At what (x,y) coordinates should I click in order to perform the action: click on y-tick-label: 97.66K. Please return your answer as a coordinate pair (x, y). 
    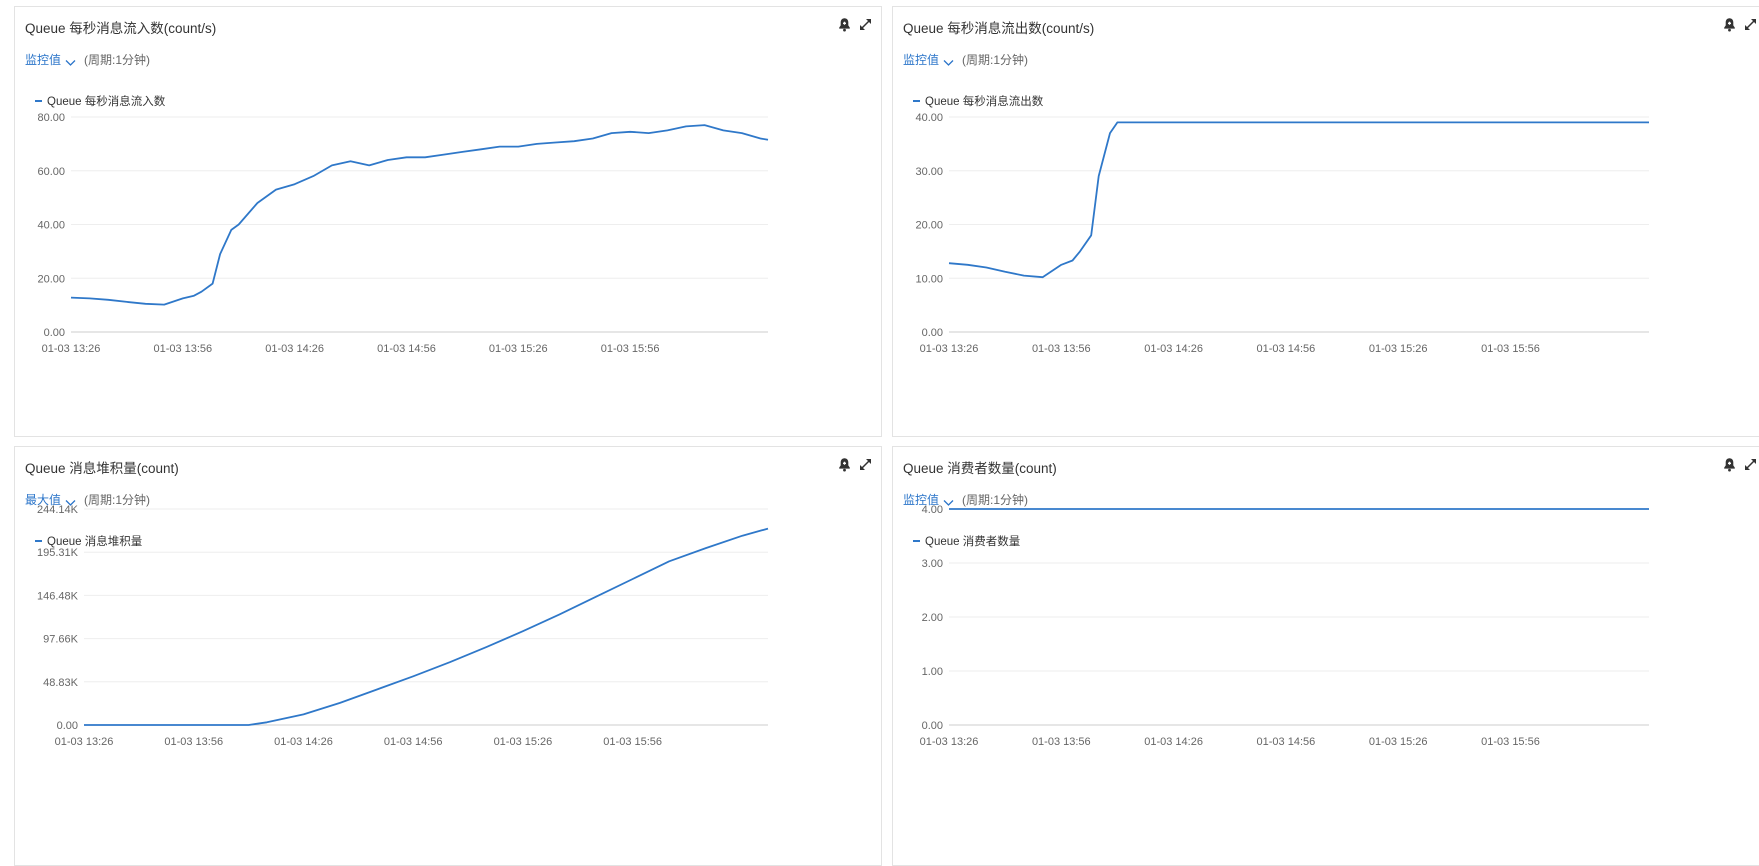
    Looking at the image, I should click on (61, 640).